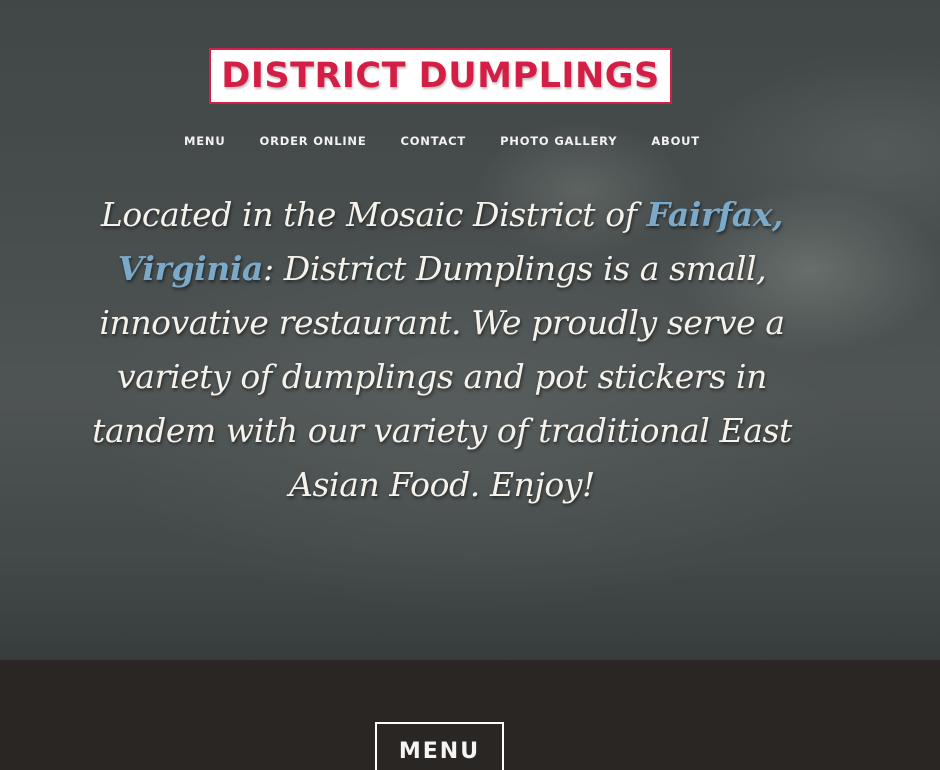 The width and height of the screenshot is (940, 770). What do you see at coordinates (204, 141) in the screenshot?
I see `nav-item-menu: MENU` at bounding box center [204, 141].